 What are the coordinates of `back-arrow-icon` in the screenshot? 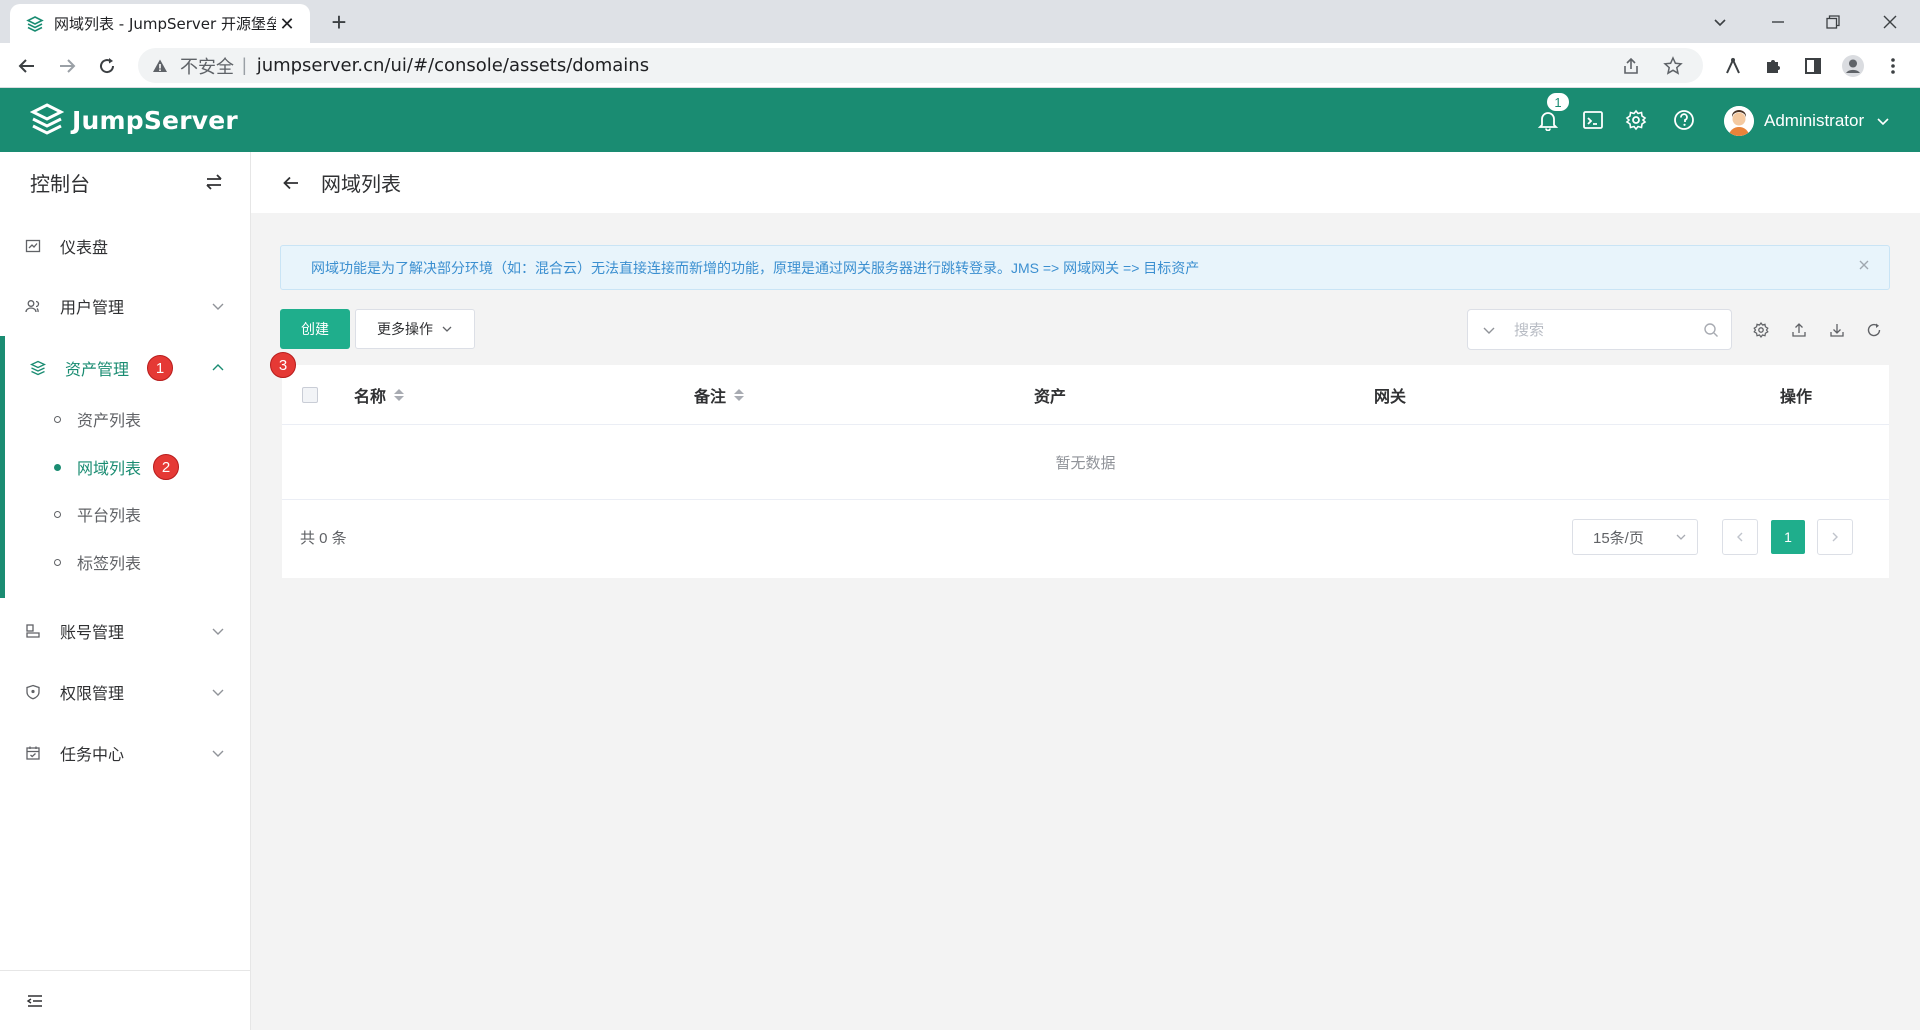 It's located at (291, 183).